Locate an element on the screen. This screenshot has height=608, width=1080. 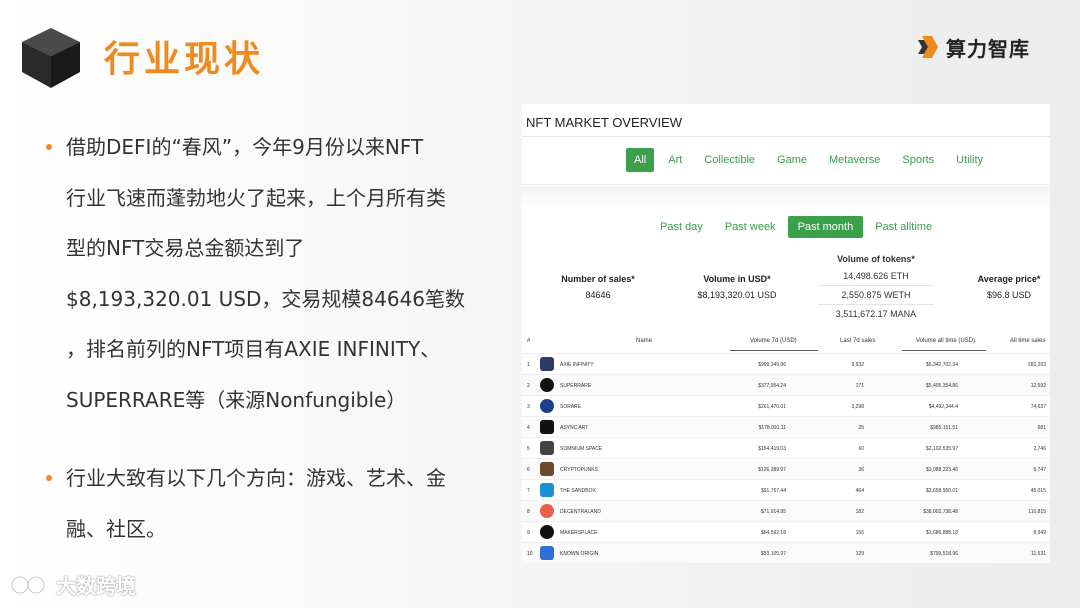
project-name: KNOWN ORIGIN is located at coordinates (579, 554).